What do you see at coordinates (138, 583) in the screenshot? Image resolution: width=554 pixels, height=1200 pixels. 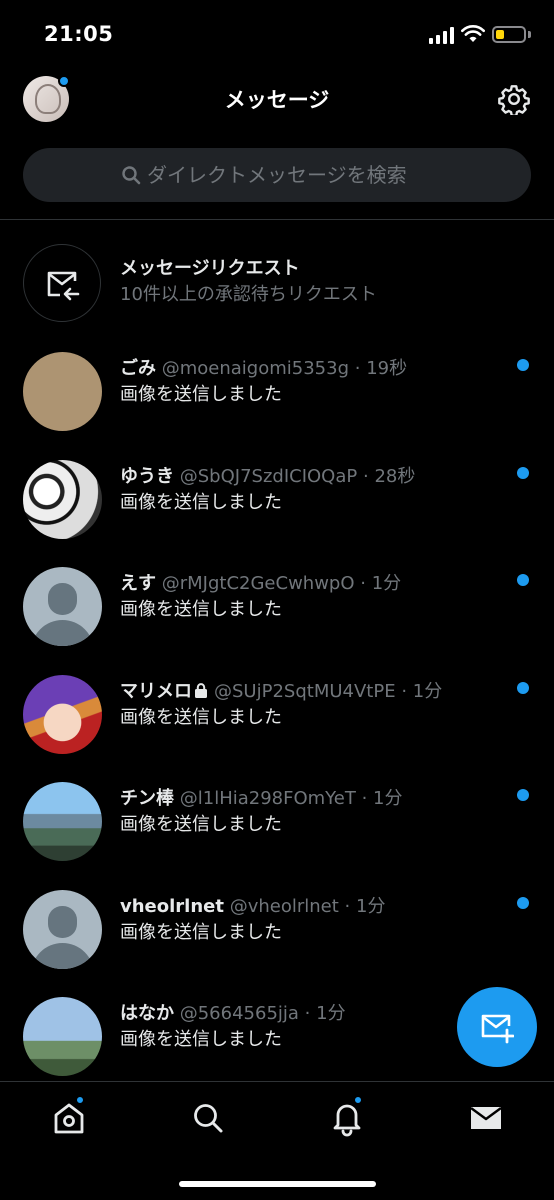 I see `display-name: えす` at bounding box center [138, 583].